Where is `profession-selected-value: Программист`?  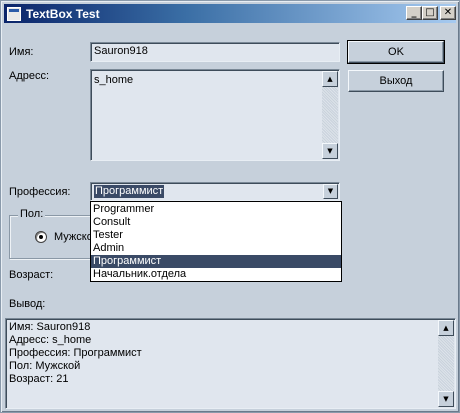
profession-selected-value: Программист is located at coordinates (129, 191).